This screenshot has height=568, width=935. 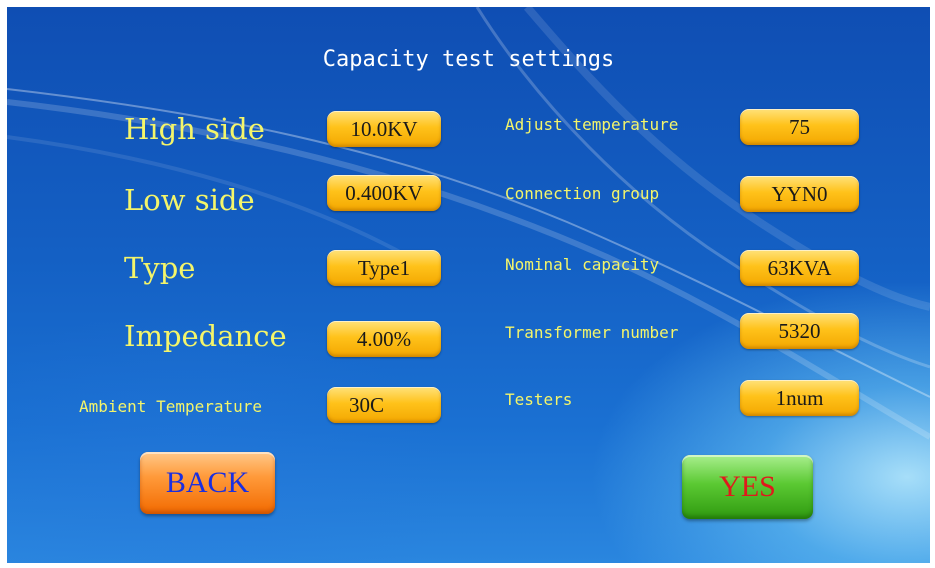 What do you see at coordinates (205, 336) in the screenshot?
I see `impedance-label: Impedance` at bounding box center [205, 336].